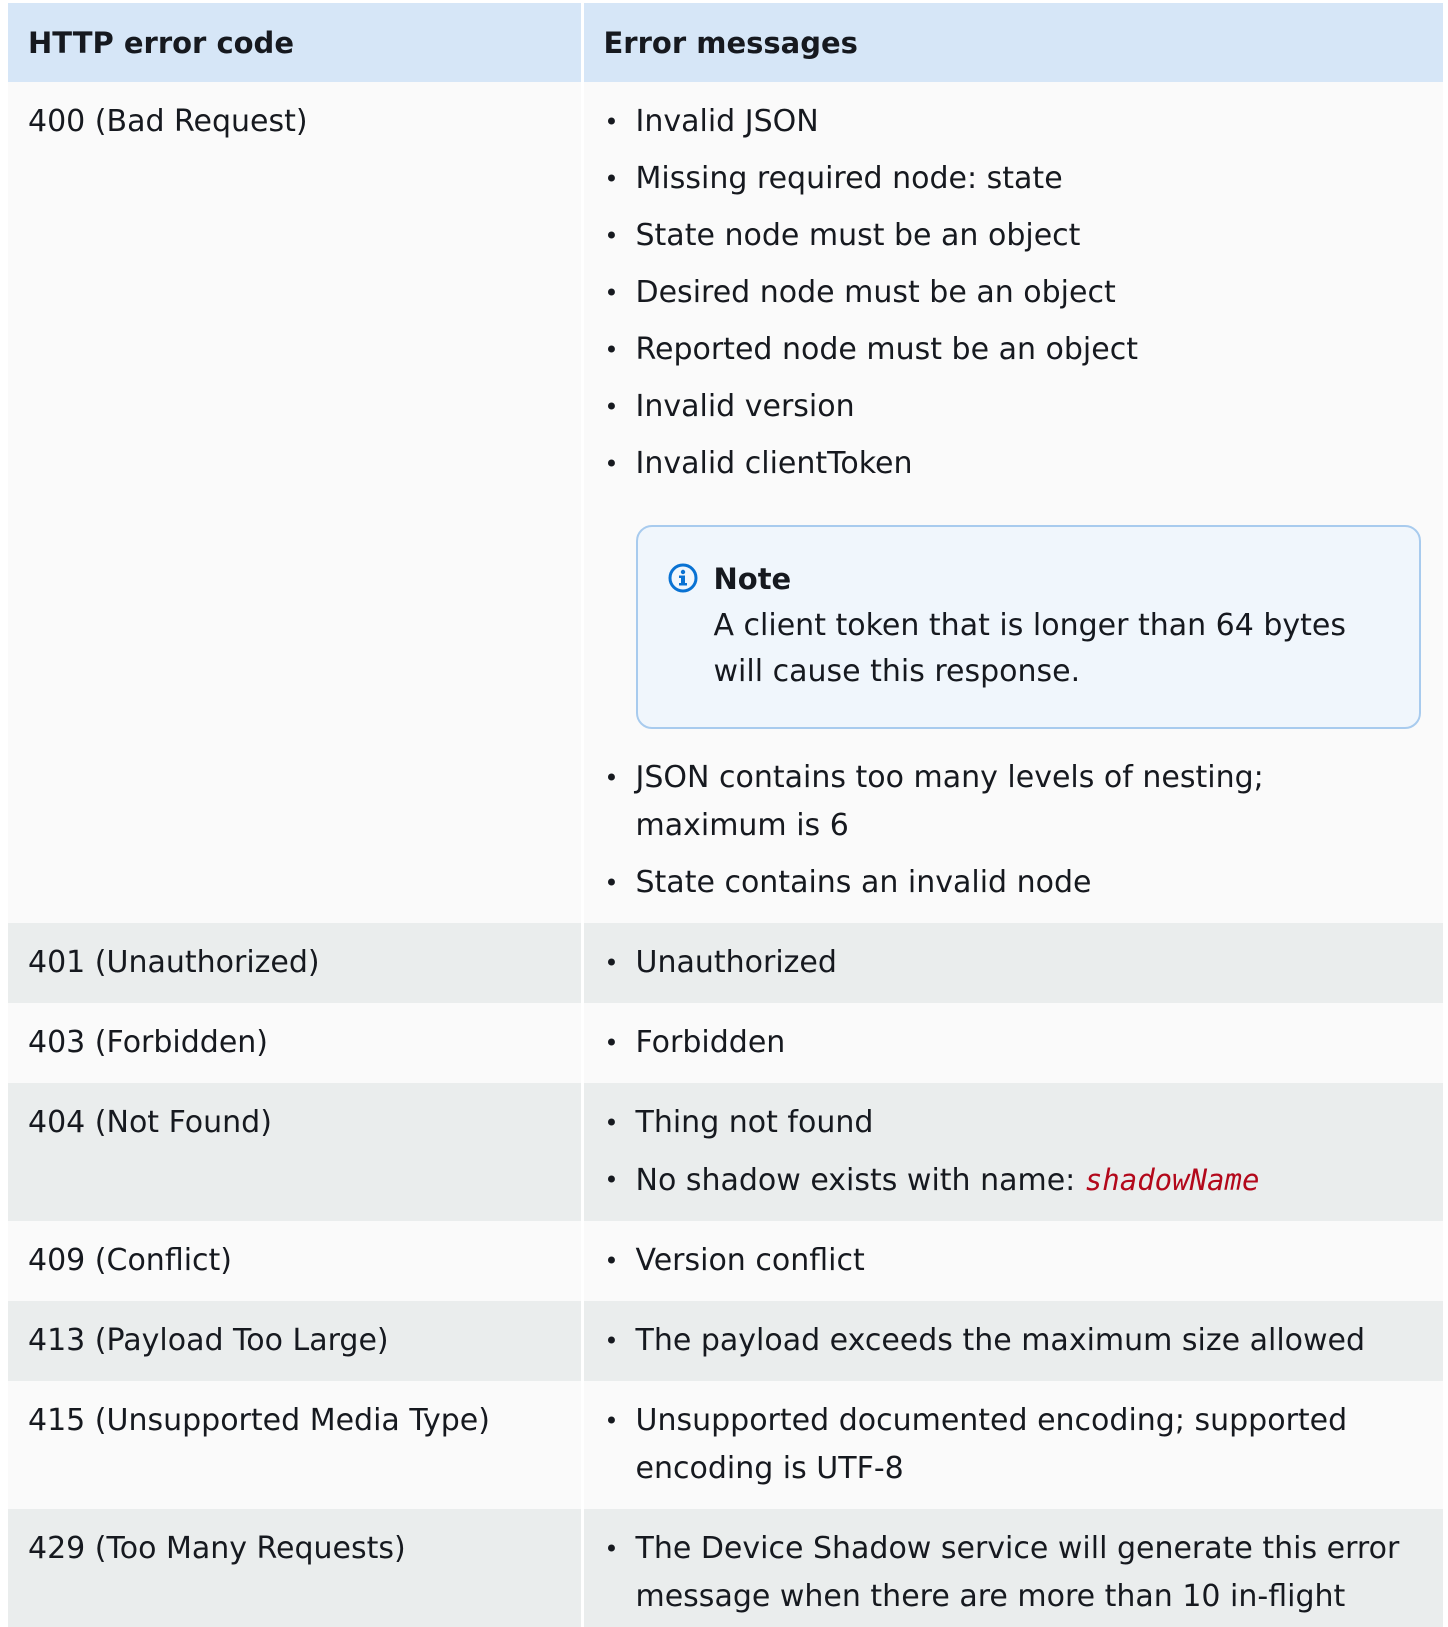 The image size is (1448, 1627). I want to click on error-messages-cell: • Forbidden, so click(1011, 1043).